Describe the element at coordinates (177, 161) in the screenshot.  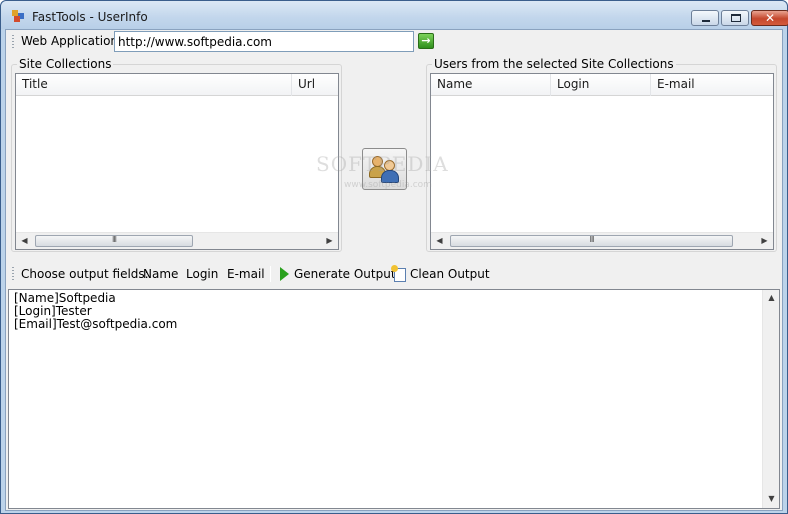
I see `site-collections-list: Title Url ◀ III ▶` at that location.